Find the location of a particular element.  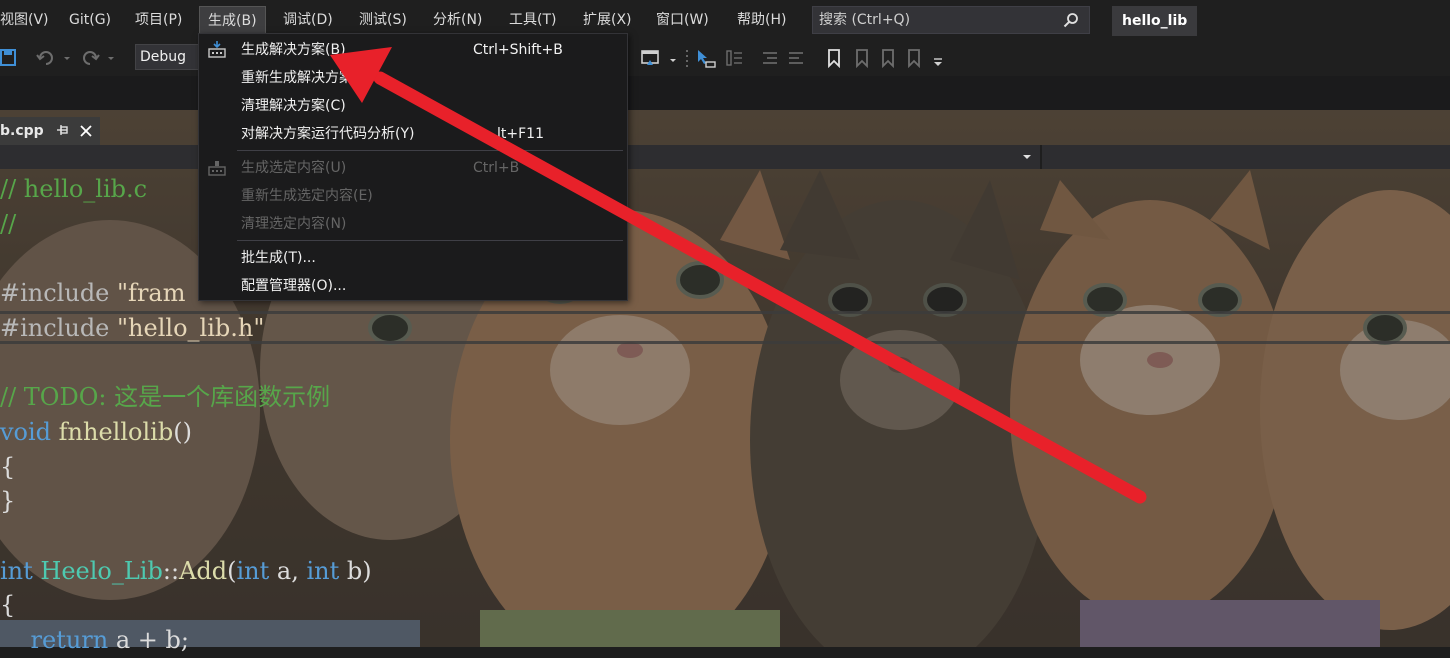

menu-item-label: 清理解决方案(C) is located at coordinates (293, 106).